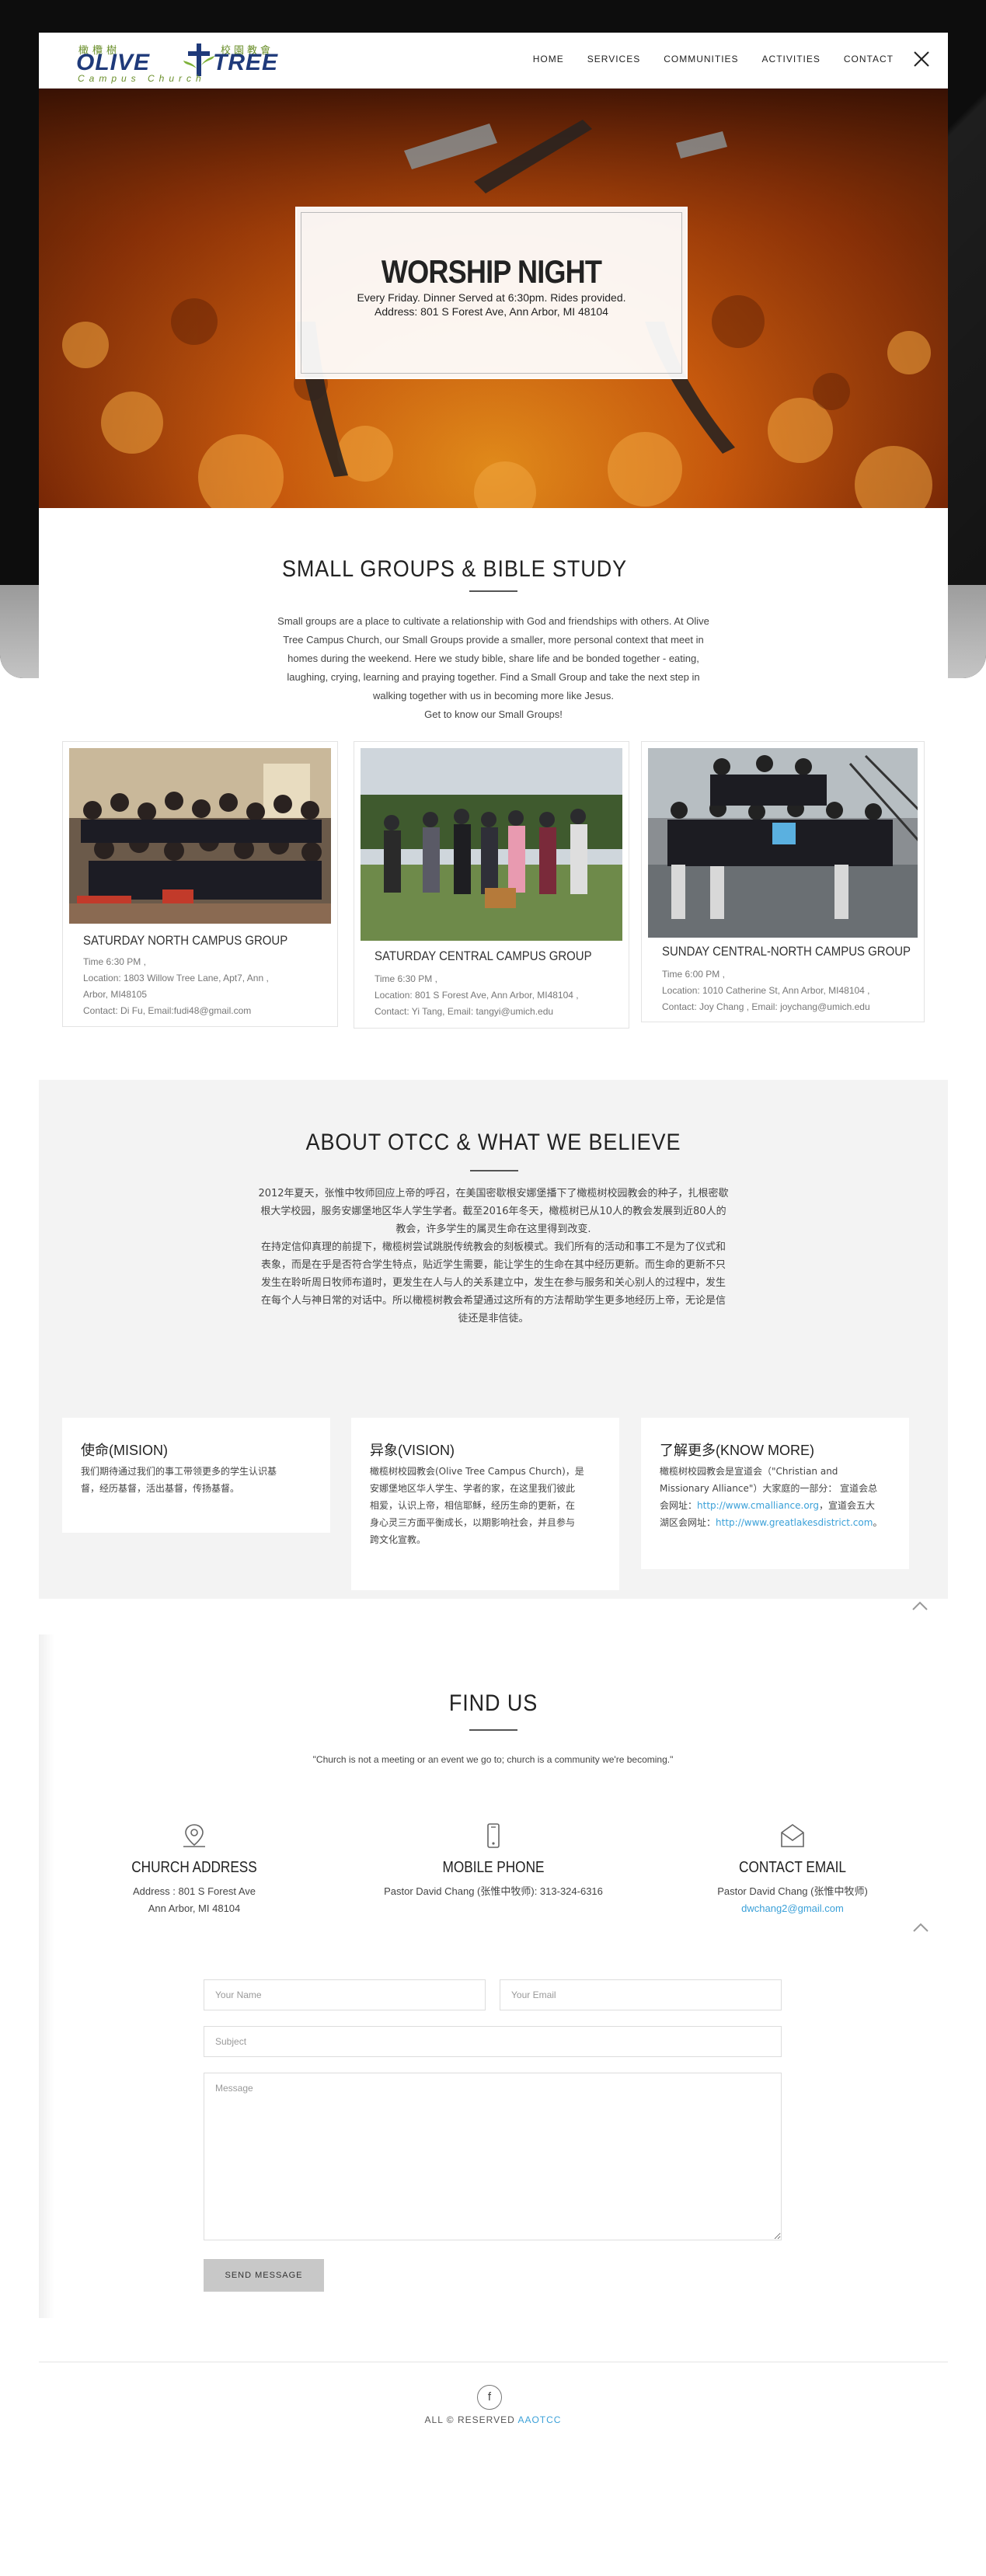 This screenshot has width=986, height=2576. Describe the element at coordinates (406, 979) in the screenshot. I see `group-time: Time 6:30 PM ,` at that location.